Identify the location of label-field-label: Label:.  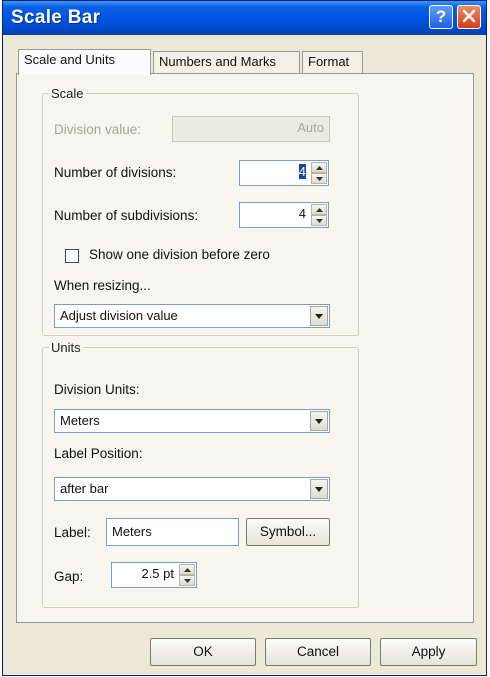
(72, 532).